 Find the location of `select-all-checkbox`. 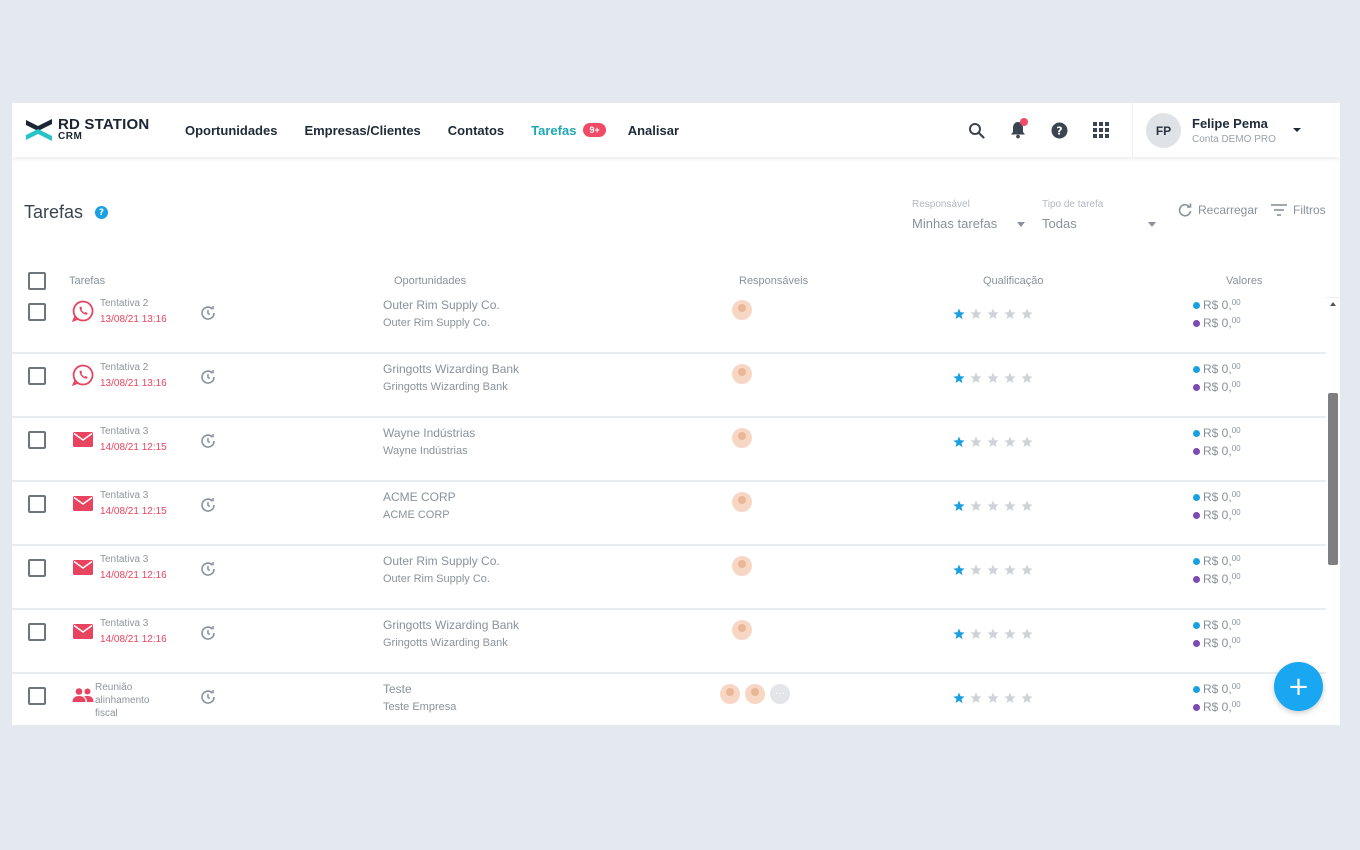

select-all-checkbox is located at coordinates (37, 281).